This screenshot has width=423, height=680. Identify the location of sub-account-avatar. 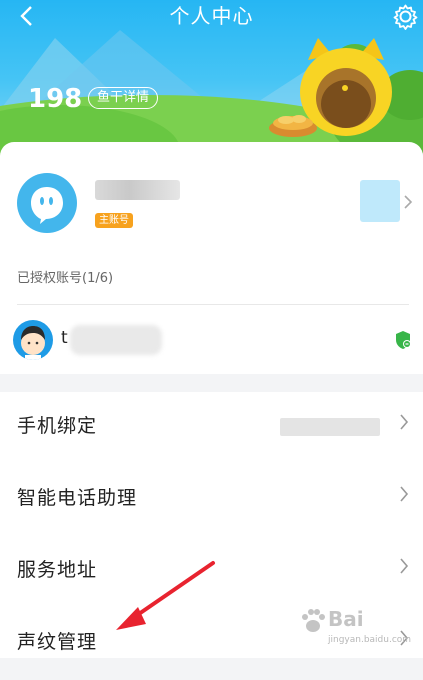
(33, 340).